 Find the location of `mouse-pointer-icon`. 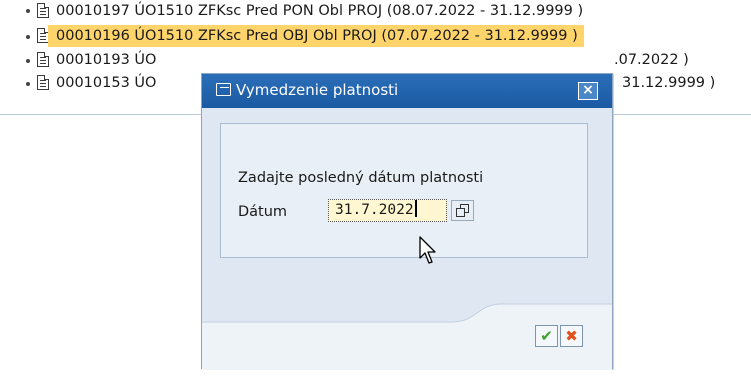

mouse-pointer-icon is located at coordinates (427, 250).